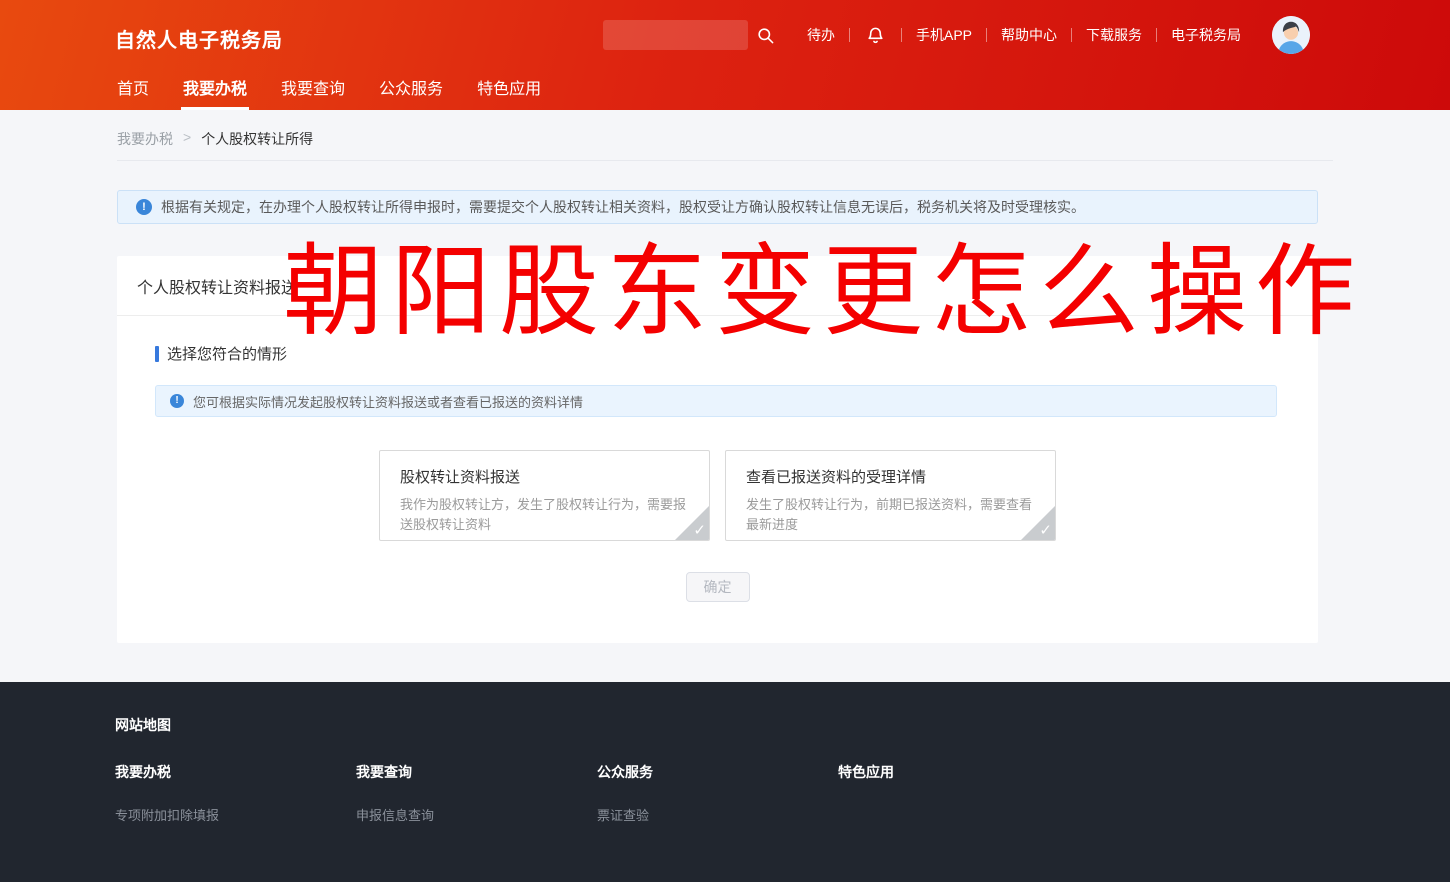 This screenshot has width=1450, height=882. I want to click on hint-text: 您可根据实际情况发起股权转让资料报送或者查看已报送的资料详情, so click(388, 402).